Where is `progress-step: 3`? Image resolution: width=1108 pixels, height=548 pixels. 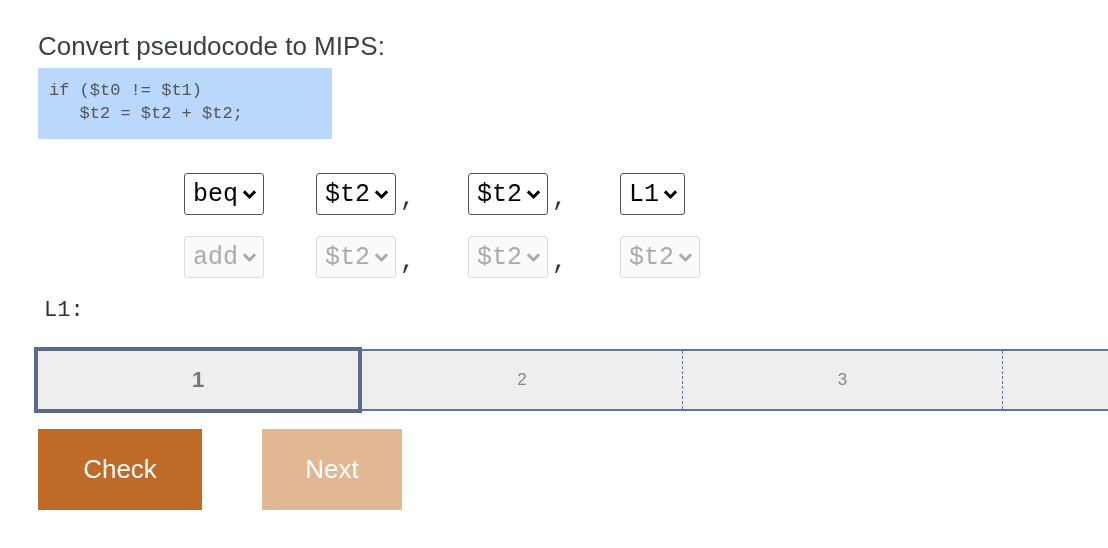 progress-step: 3 is located at coordinates (842, 380).